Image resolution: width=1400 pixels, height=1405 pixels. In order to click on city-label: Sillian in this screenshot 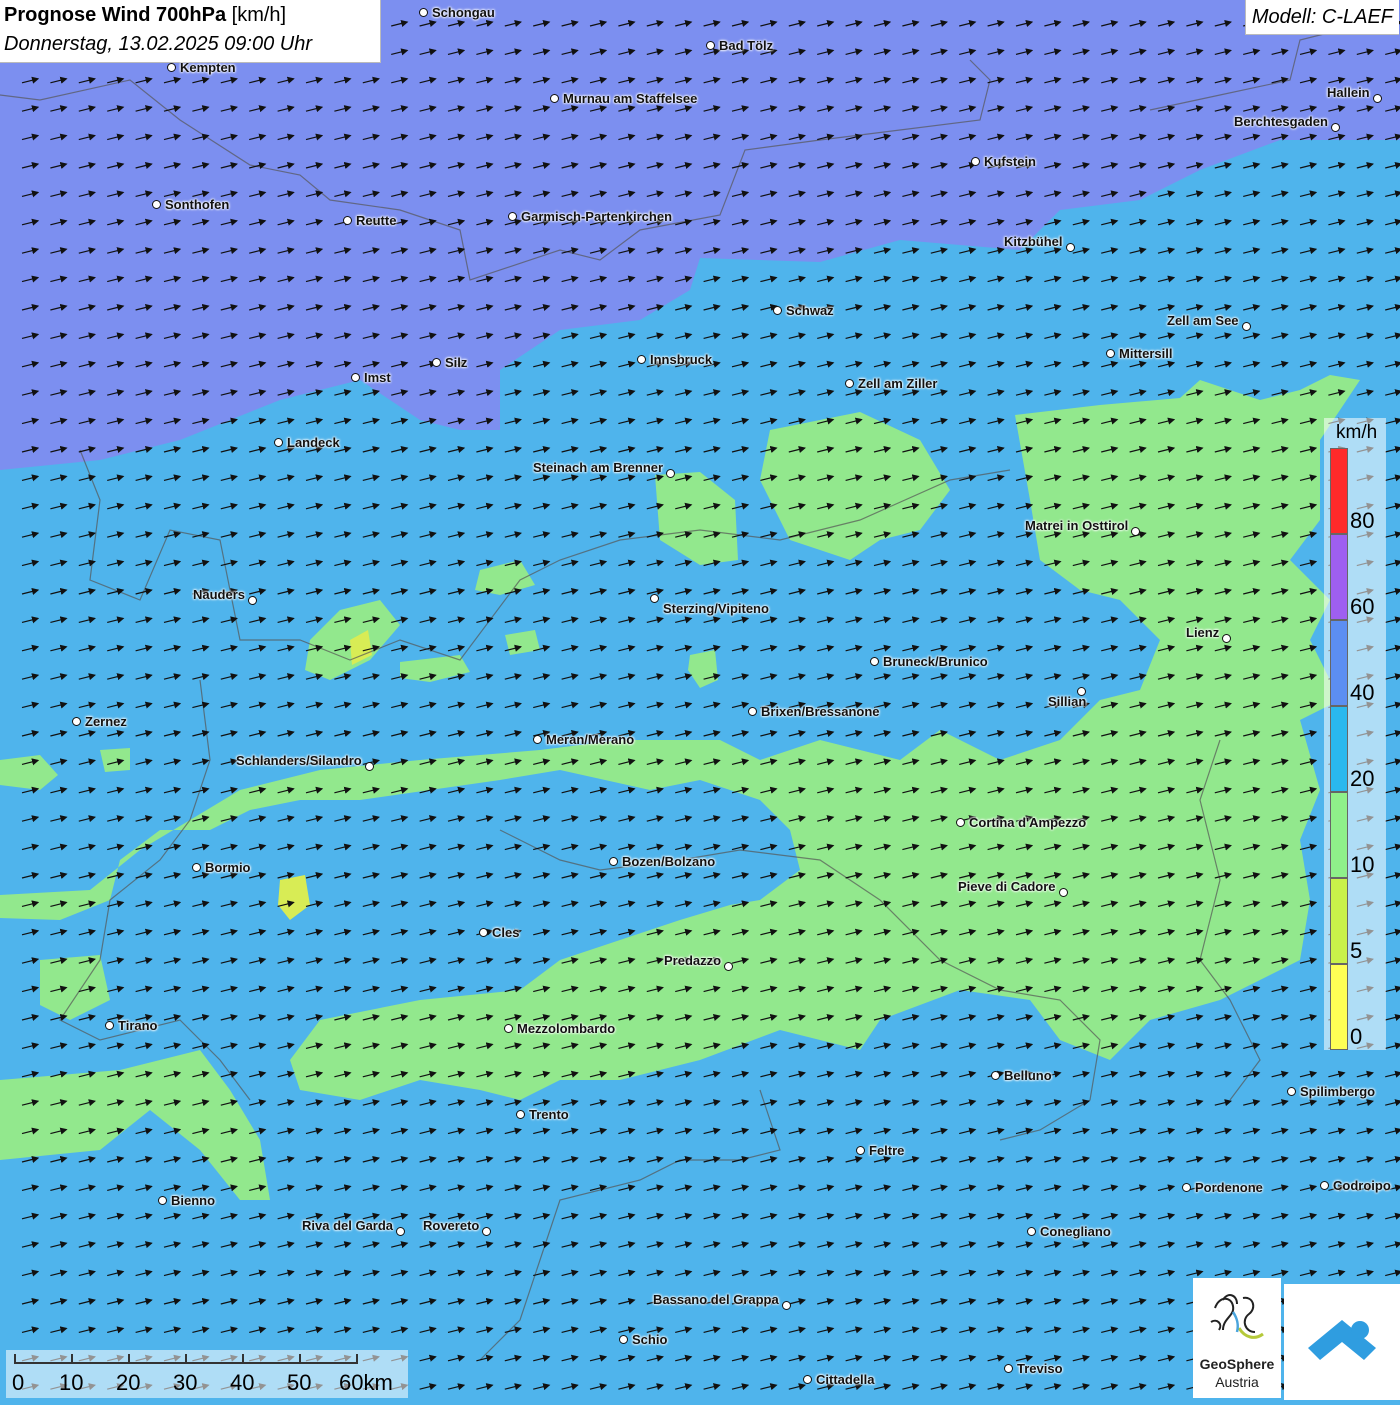, I will do `click(1067, 701)`.